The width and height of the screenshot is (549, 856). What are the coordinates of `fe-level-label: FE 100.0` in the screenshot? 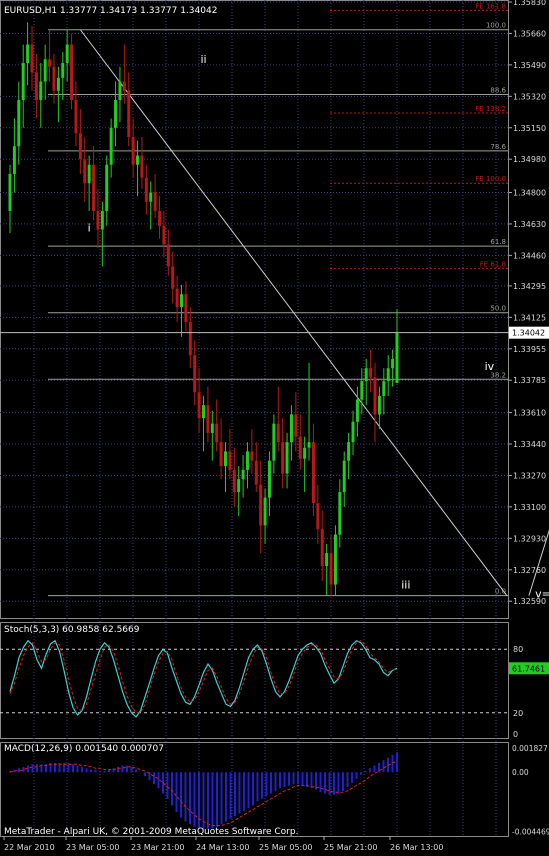 It's located at (490, 179).